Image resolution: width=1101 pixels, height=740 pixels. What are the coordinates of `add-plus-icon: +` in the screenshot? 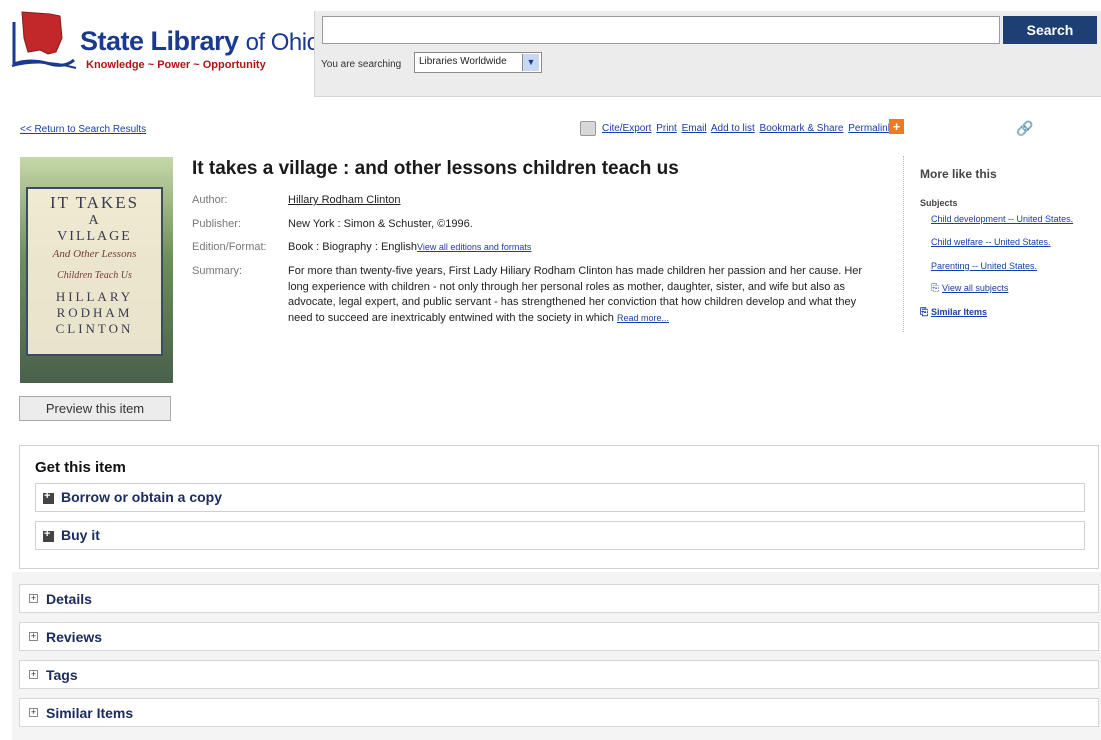 It's located at (896, 126).